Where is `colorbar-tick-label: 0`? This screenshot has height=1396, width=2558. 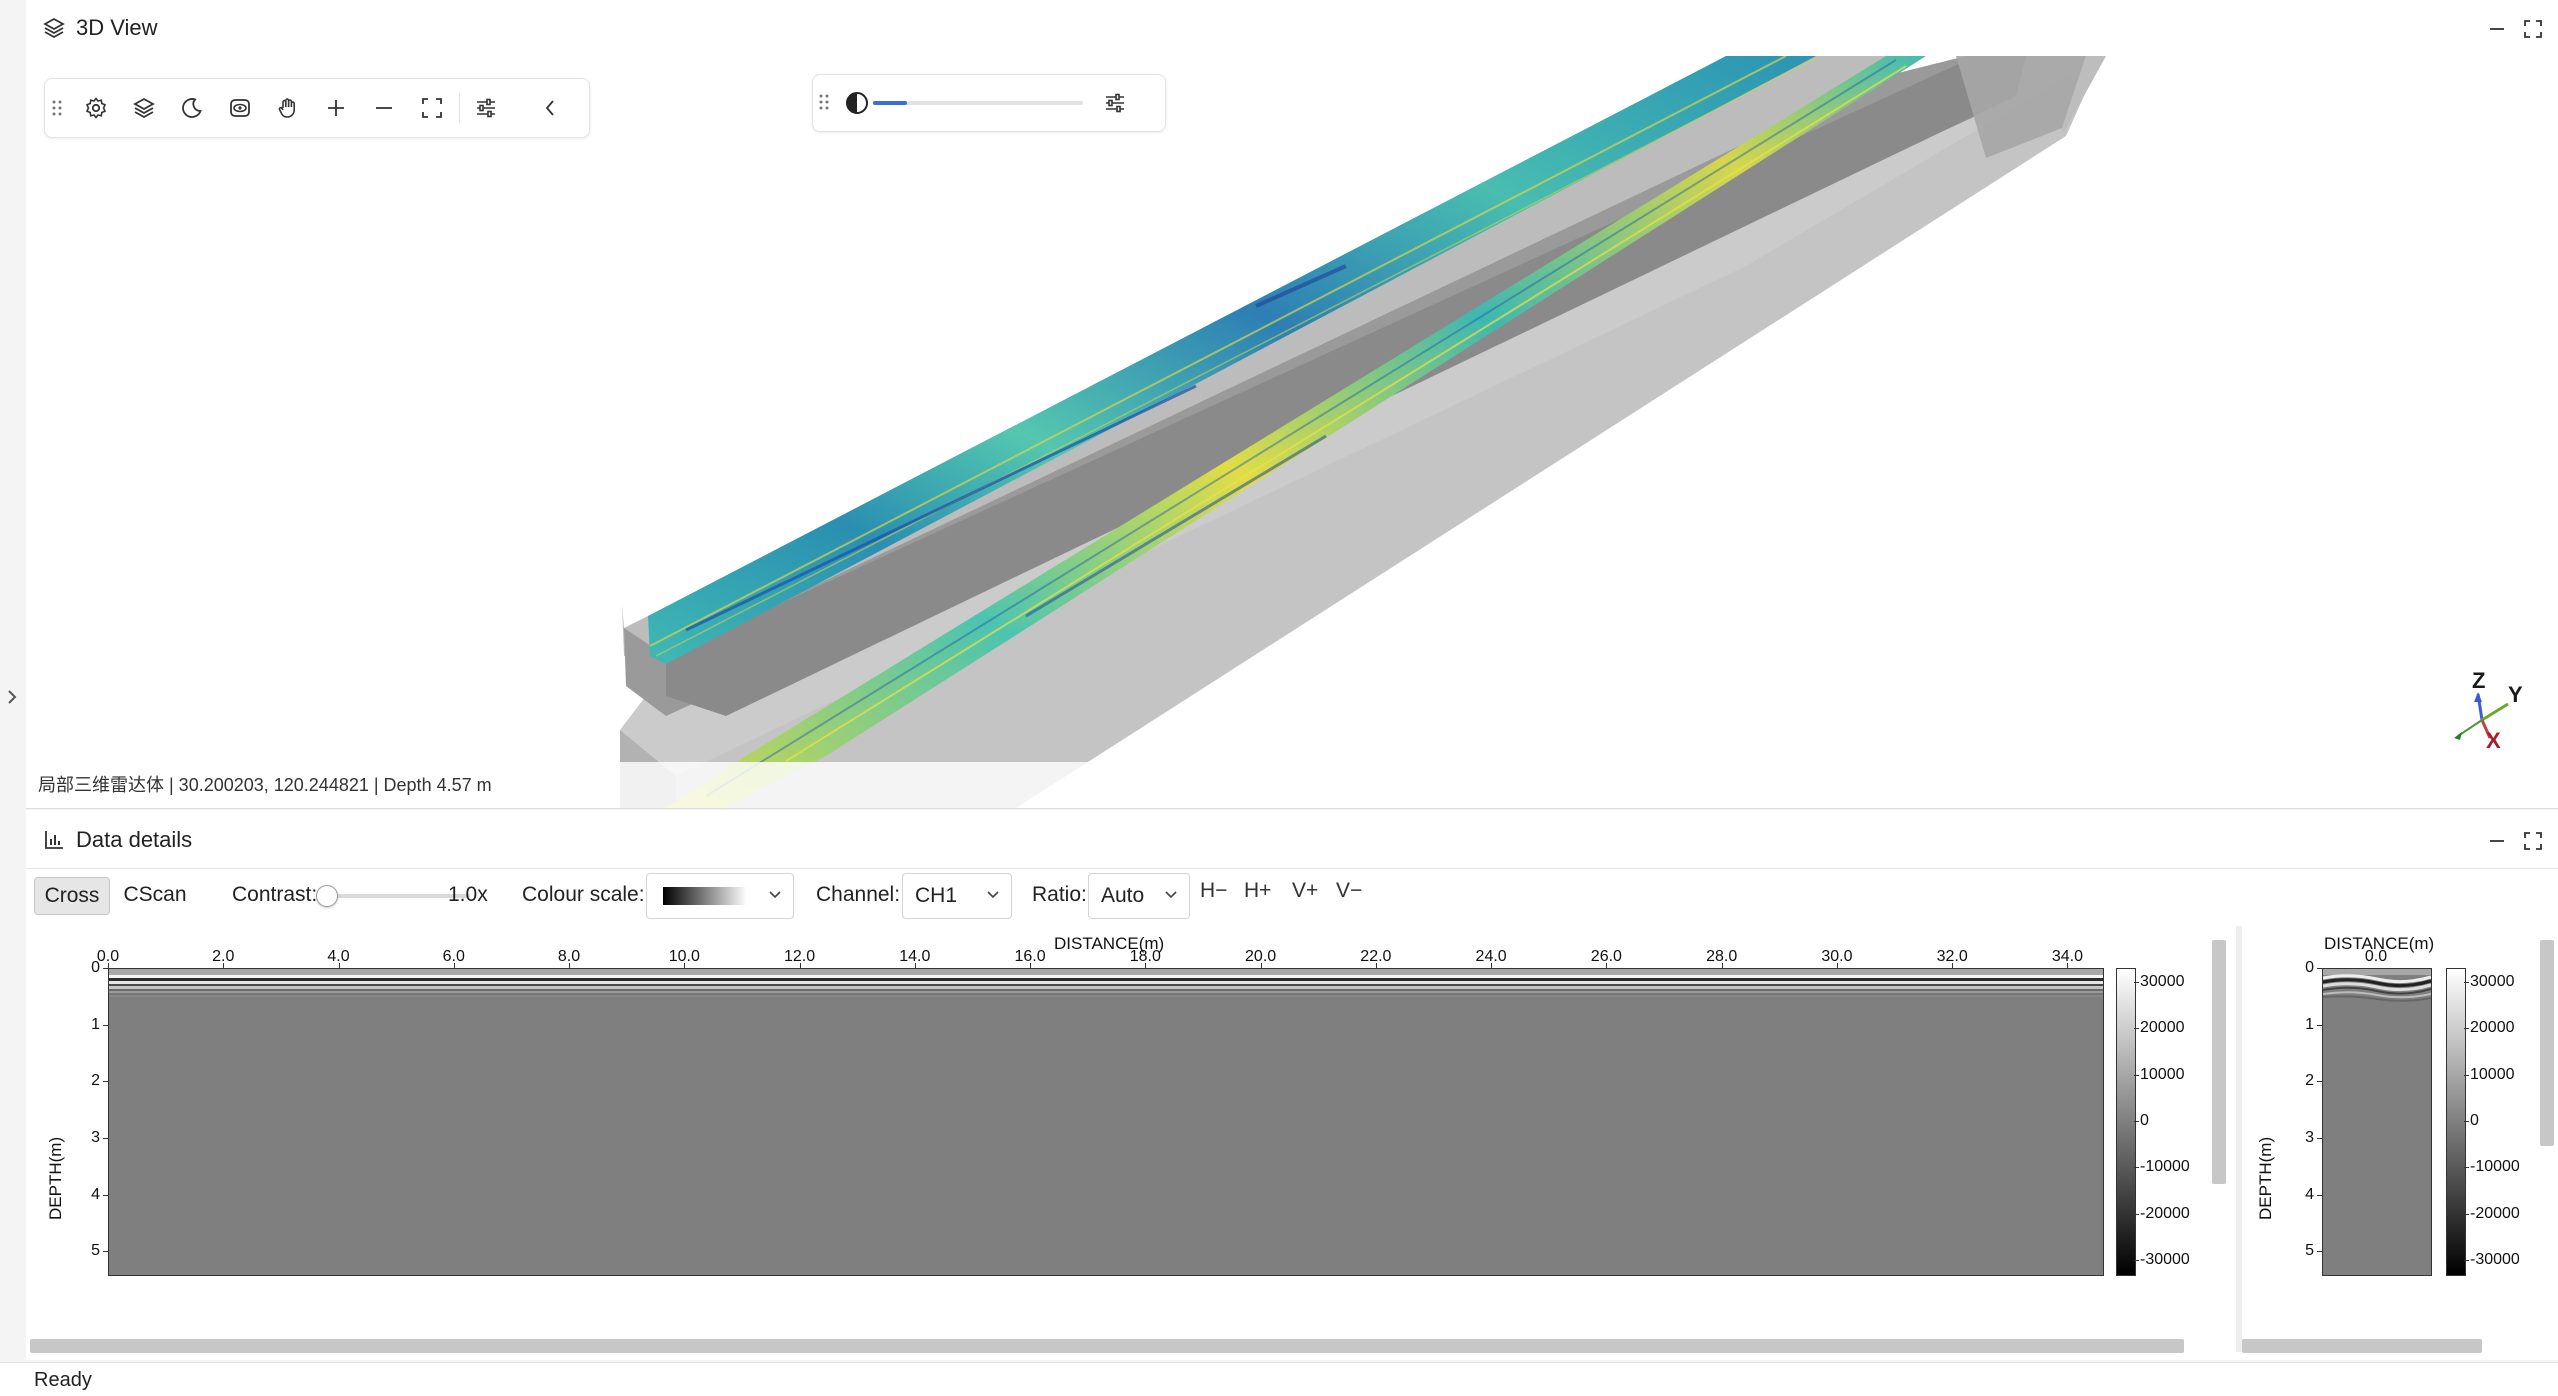 colorbar-tick-label: 0 is located at coordinates (2144, 1120).